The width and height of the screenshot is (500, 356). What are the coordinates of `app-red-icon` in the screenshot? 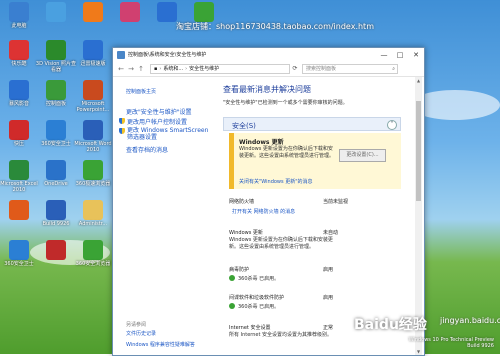 It's located at (56, 250).